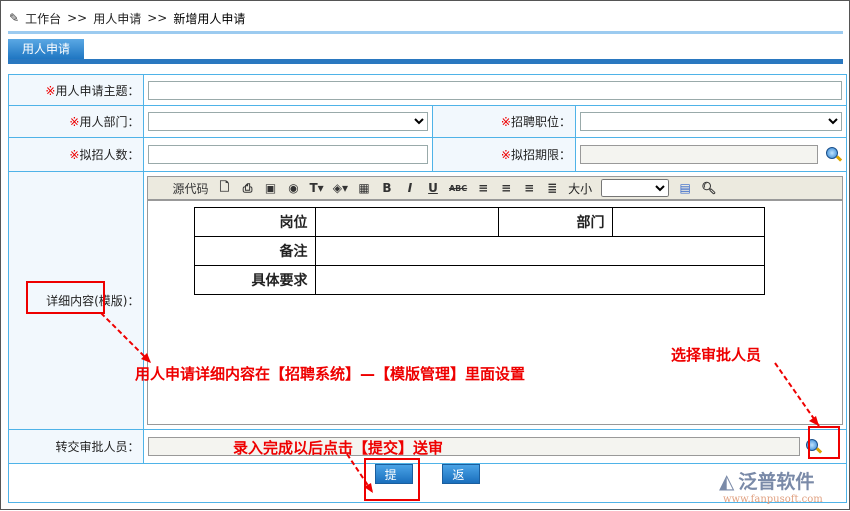  I want to click on annotation-approver: 选择审批人员, so click(716, 355).